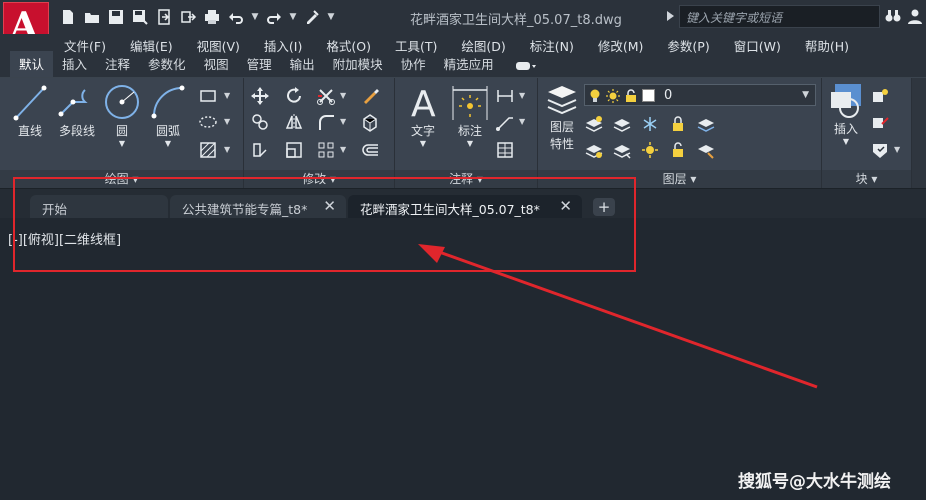  Describe the element at coordinates (370, 150) in the screenshot. I see `offset-icon` at that location.